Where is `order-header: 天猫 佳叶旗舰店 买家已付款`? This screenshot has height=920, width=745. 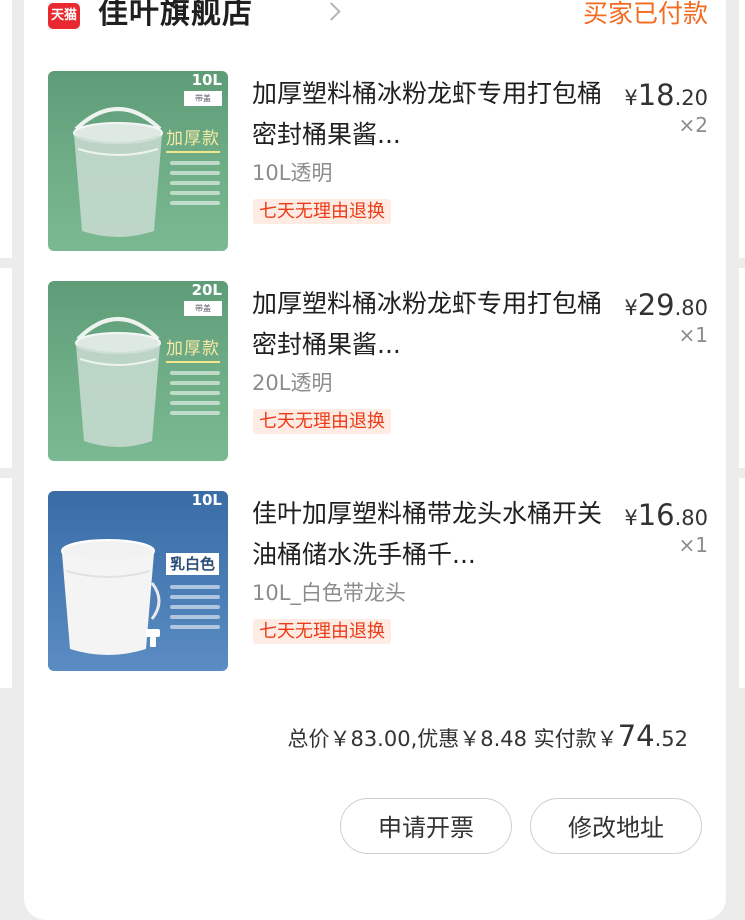 order-header: 天猫 佳叶旗舰店 买家已付款 is located at coordinates (378, 16).